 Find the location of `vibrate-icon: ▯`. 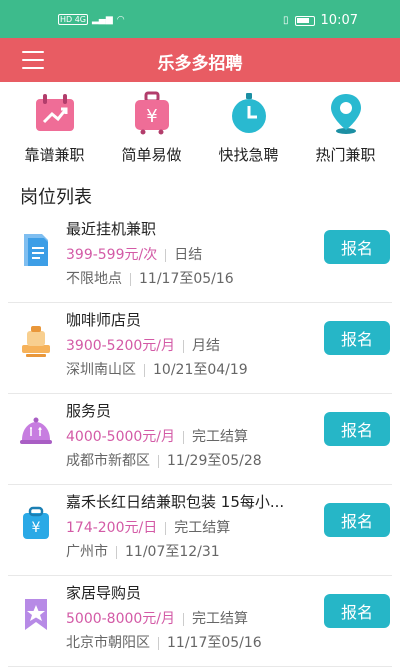

vibrate-icon: ▯ is located at coordinates (286, 20).